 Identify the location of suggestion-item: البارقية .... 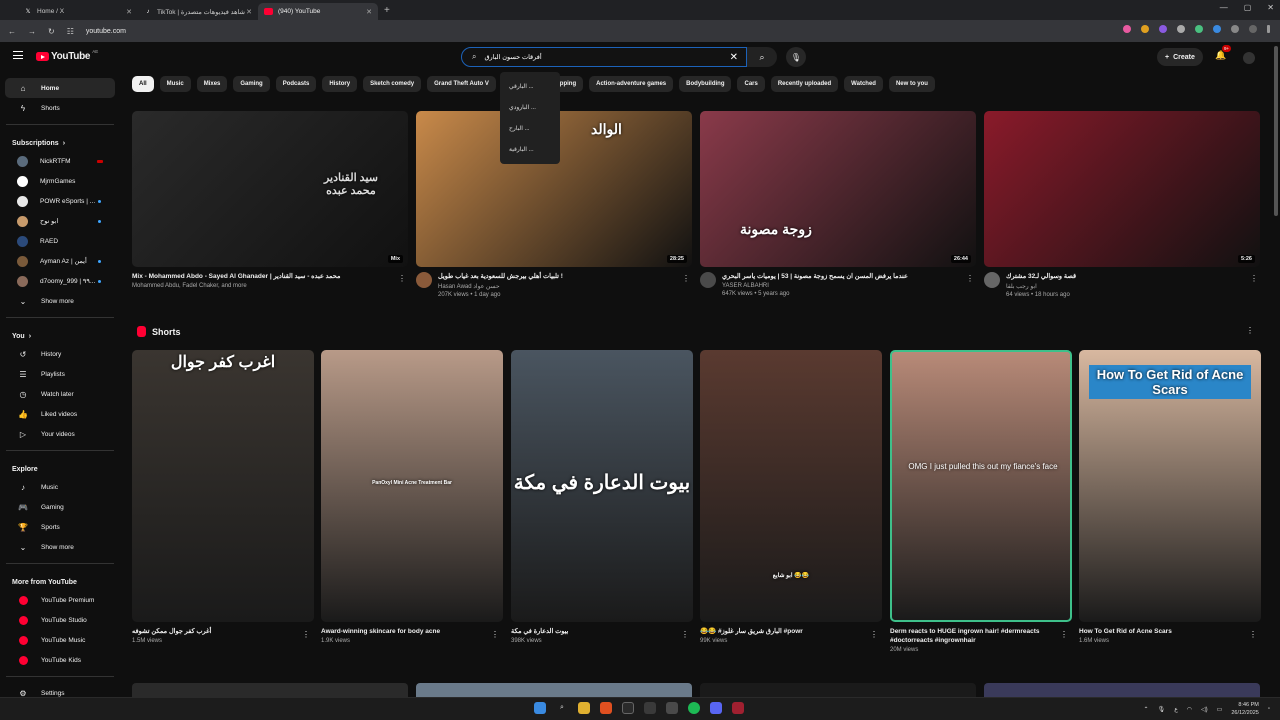
(530, 149).